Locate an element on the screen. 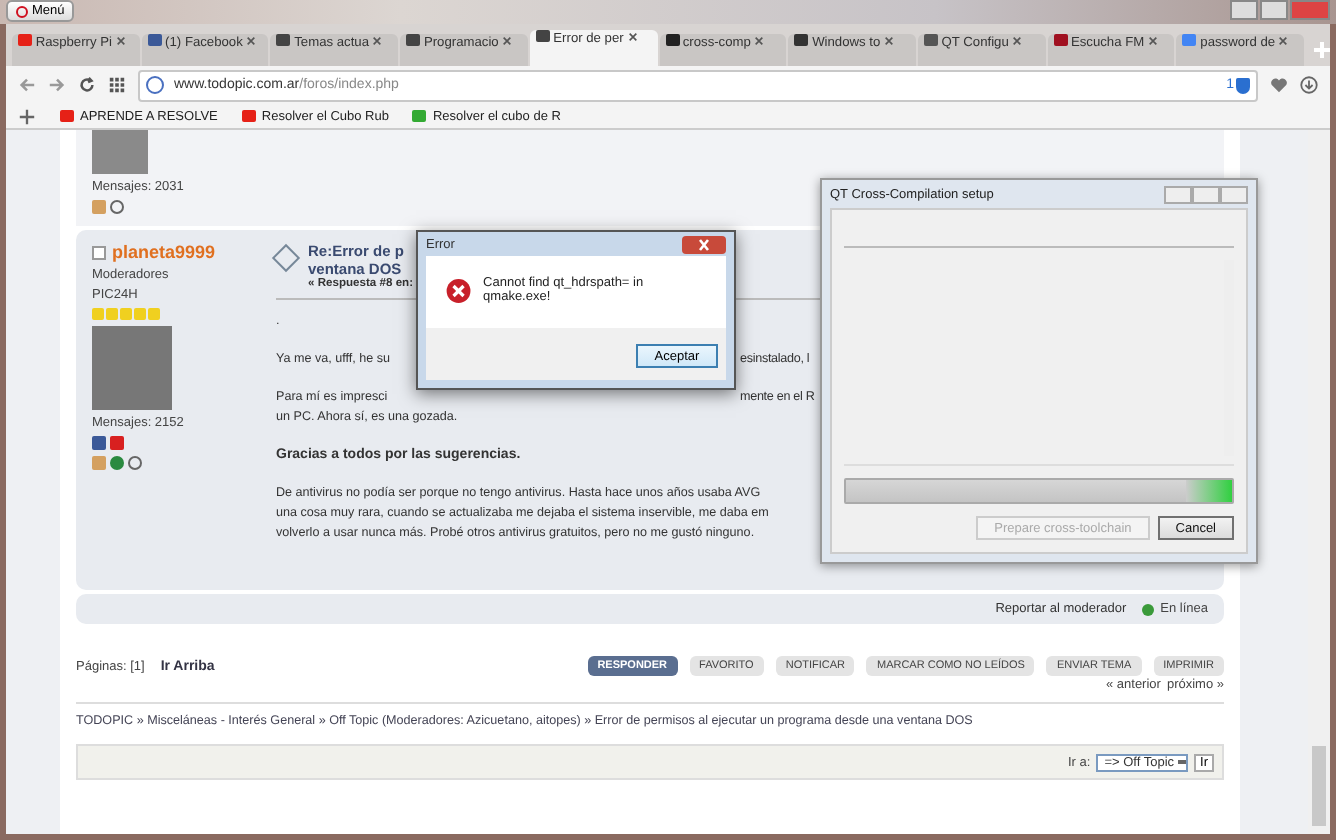 This screenshot has width=1336, height=840. add-bookmark-icon is located at coordinates (27, 116).